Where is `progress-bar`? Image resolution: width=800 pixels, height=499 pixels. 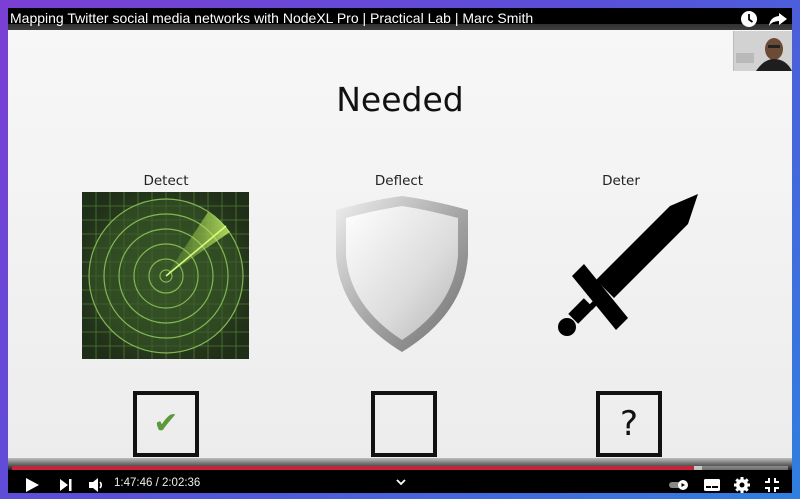
progress-bar is located at coordinates (400, 468).